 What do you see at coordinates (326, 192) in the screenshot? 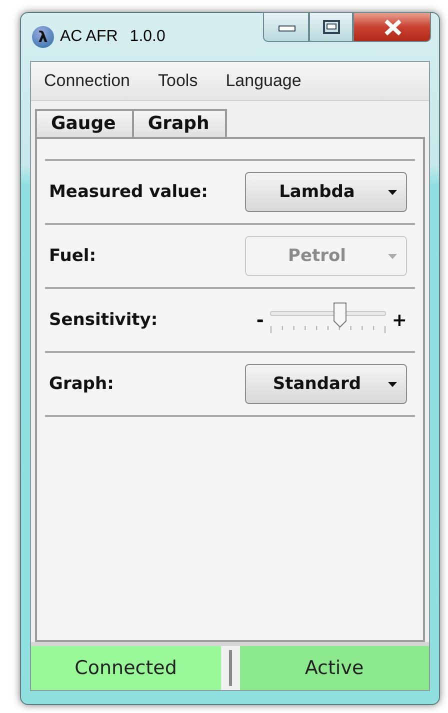
I see `dropdown: Lambda` at bounding box center [326, 192].